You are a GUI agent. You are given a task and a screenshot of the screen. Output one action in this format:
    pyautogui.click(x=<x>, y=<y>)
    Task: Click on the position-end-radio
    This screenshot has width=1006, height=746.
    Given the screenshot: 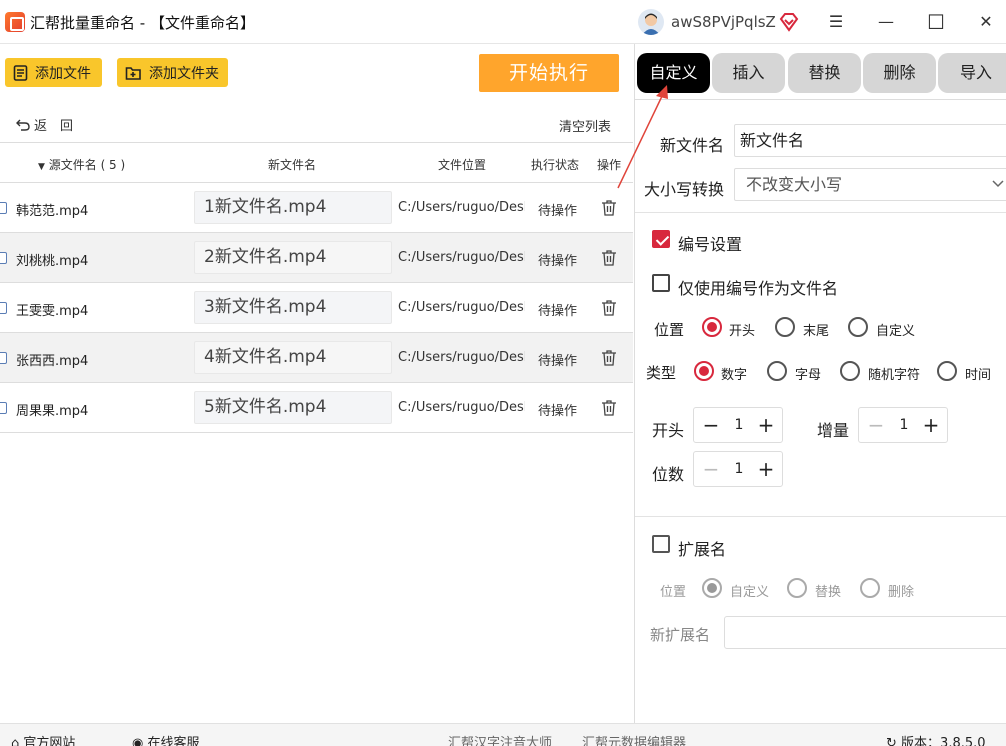 What is the action you would take?
    pyautogui.click(x=785, y=327)
    